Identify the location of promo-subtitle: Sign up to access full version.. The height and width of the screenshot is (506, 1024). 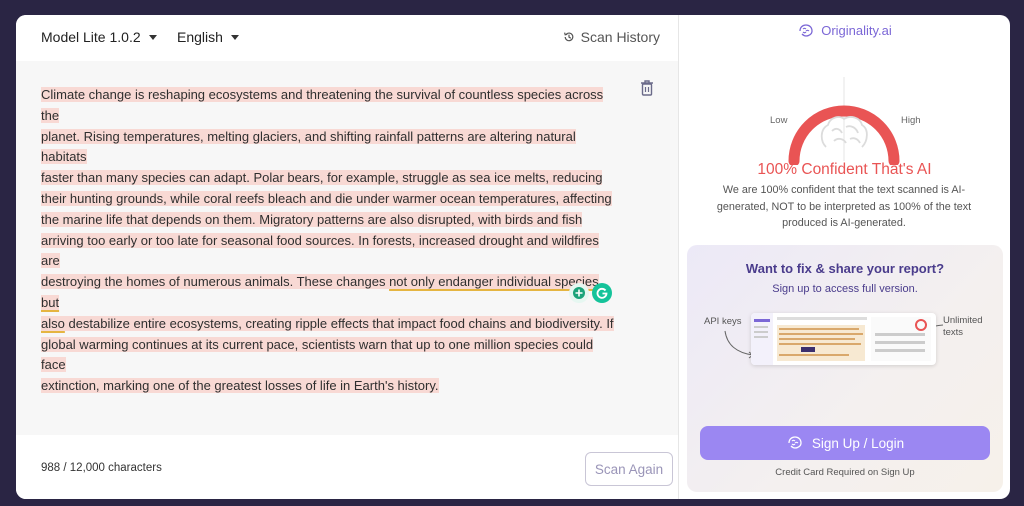
(845, 289).